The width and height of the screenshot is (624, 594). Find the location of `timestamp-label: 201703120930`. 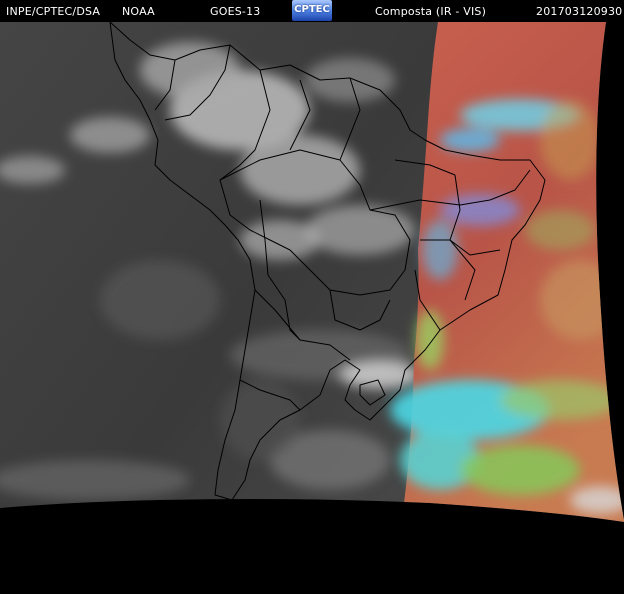

timestamp-label: 201703120930 is located at coordinates (579, 11).